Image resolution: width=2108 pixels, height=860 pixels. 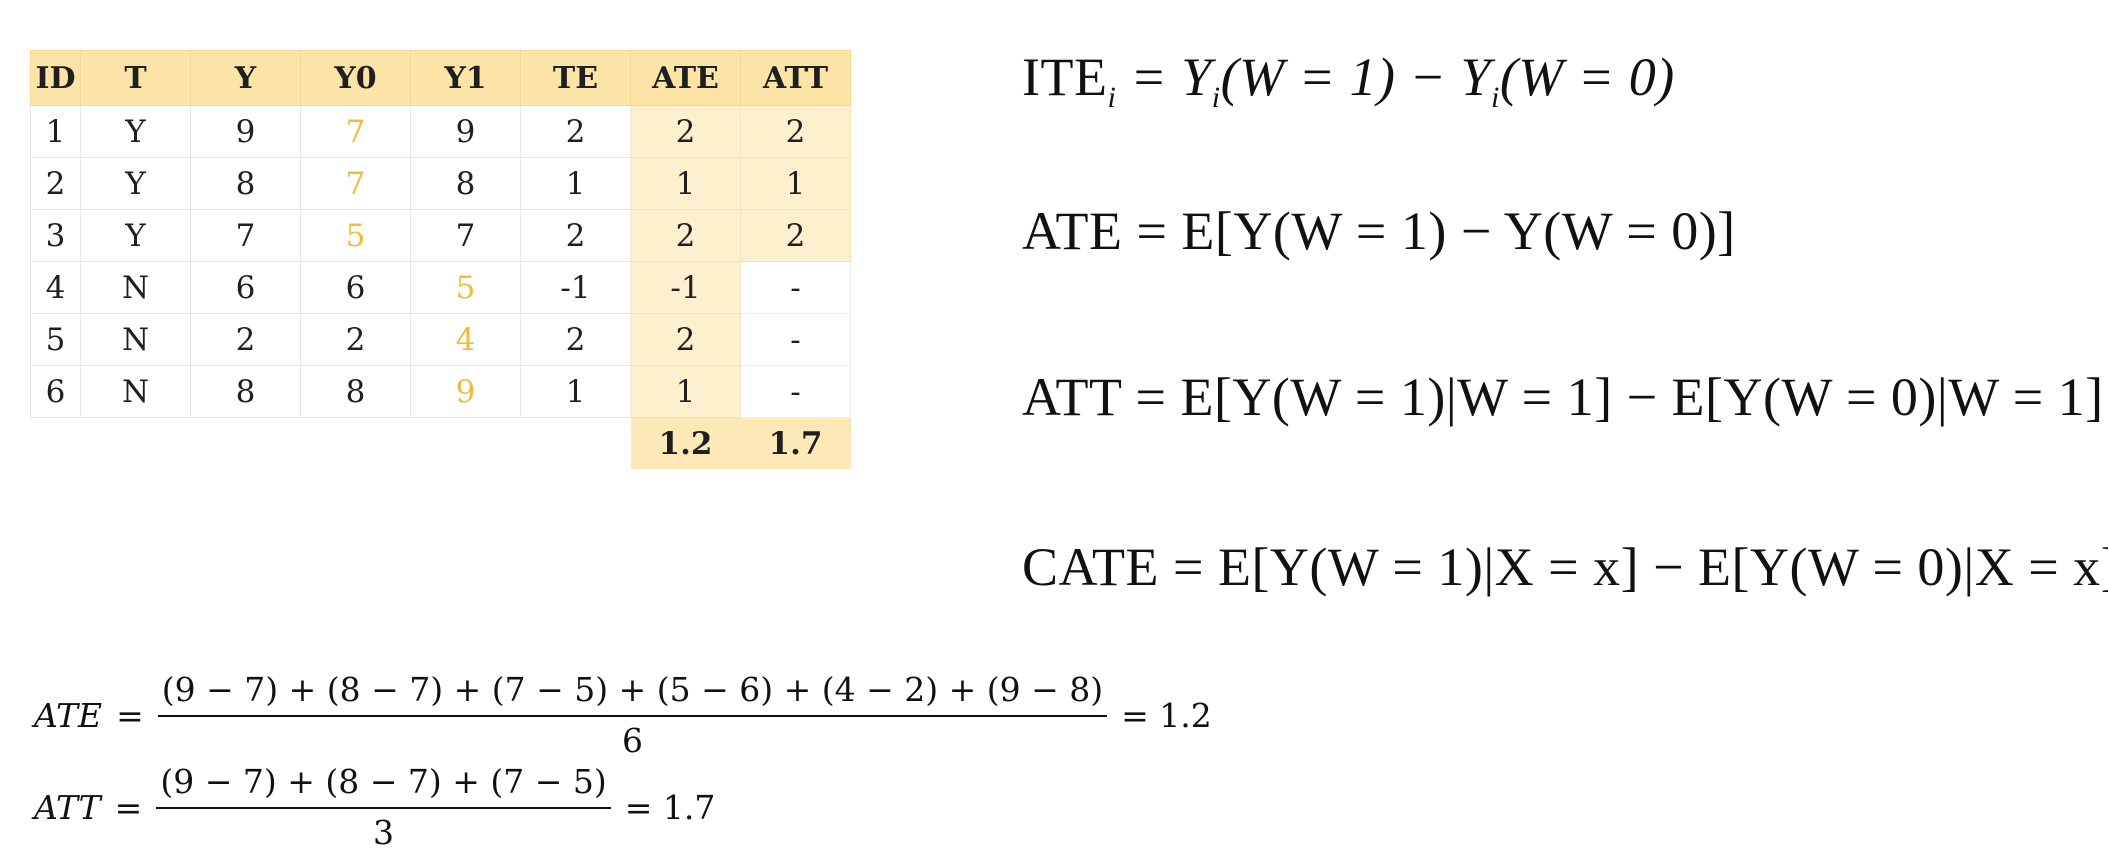 I want to click on ite-rest: (W = 1) − Y, so click(x=1355, y=77).